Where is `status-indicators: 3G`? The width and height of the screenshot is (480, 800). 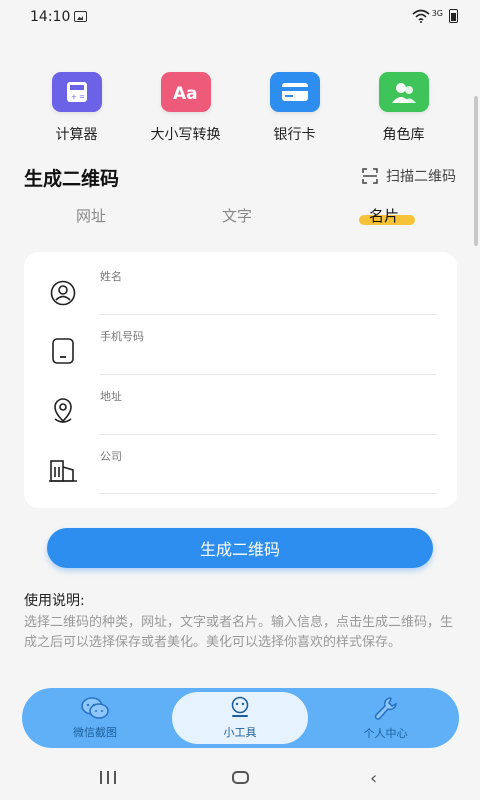 status-indicators: 3G is located at coordinates (435, 16).